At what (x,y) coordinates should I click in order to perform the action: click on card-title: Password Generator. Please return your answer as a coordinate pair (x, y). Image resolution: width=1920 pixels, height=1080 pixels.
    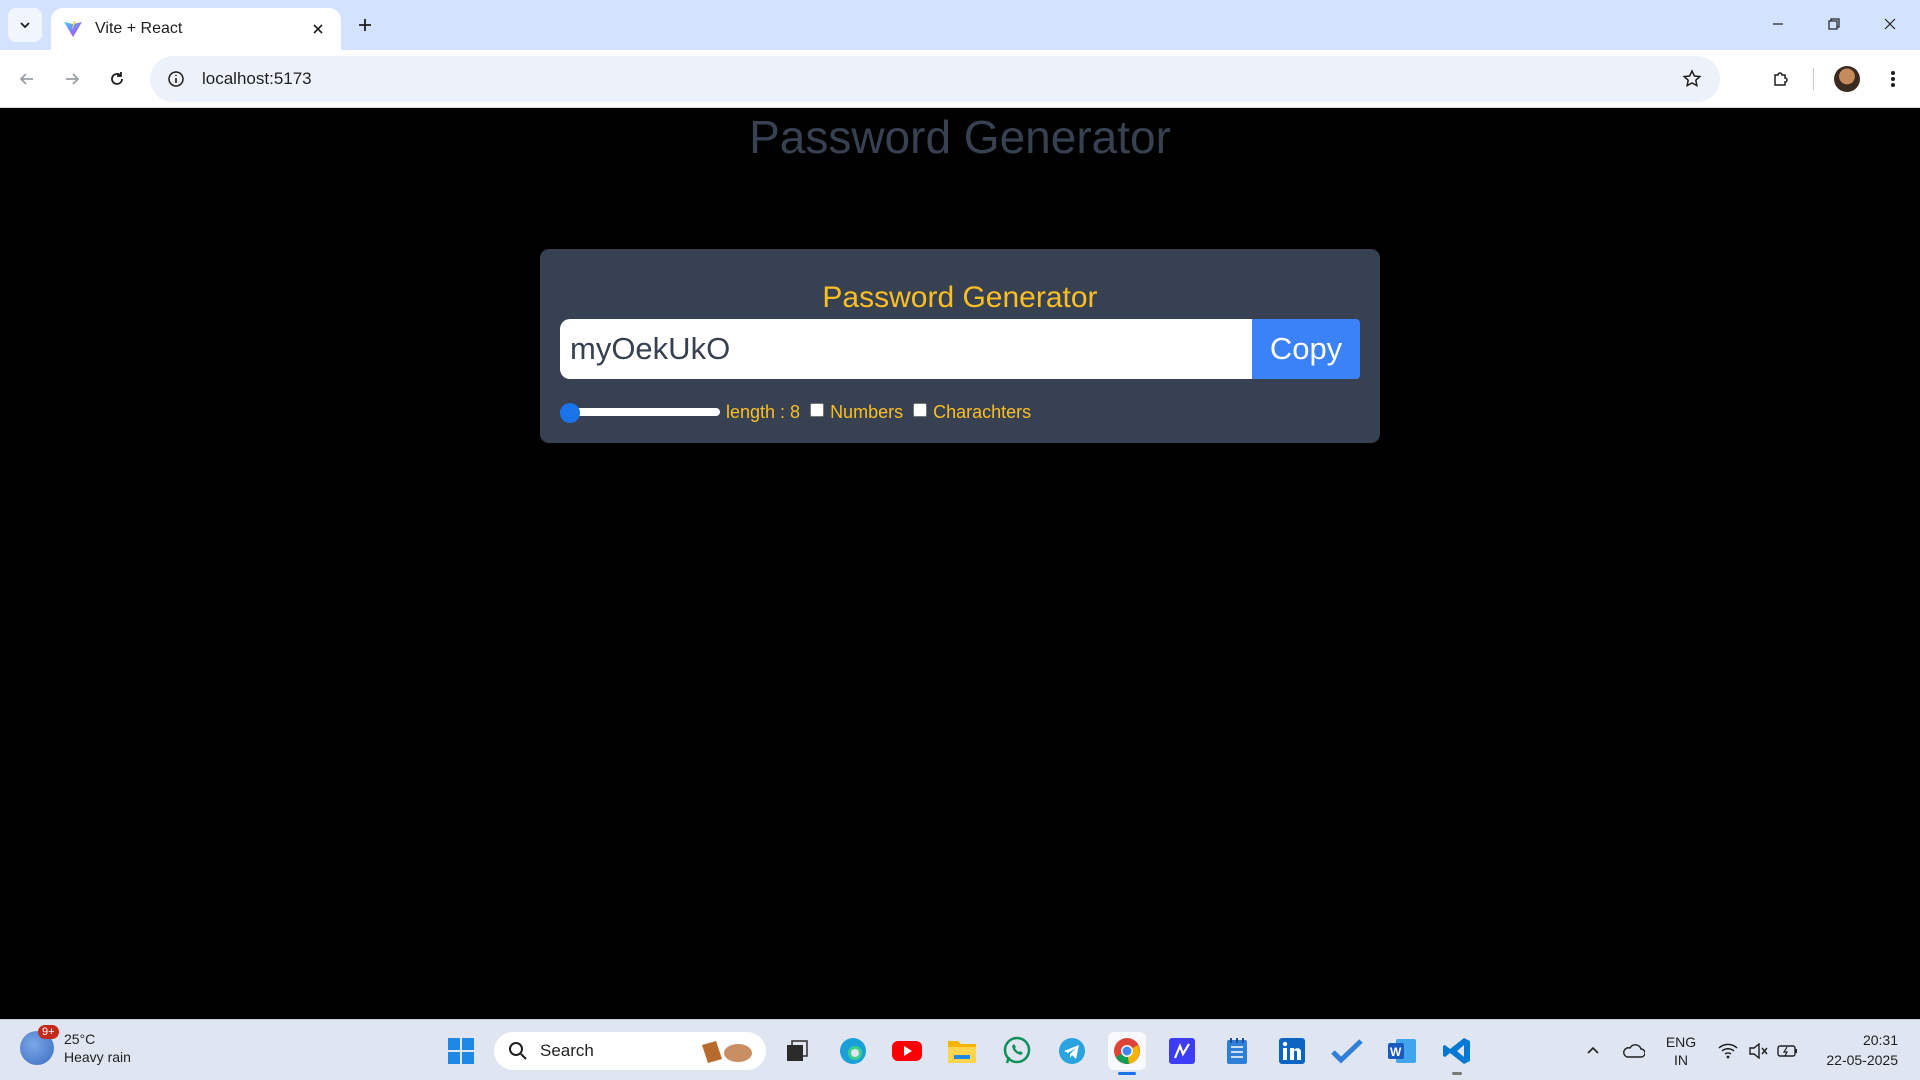
    Looking at the image, I should click on (960, 297).